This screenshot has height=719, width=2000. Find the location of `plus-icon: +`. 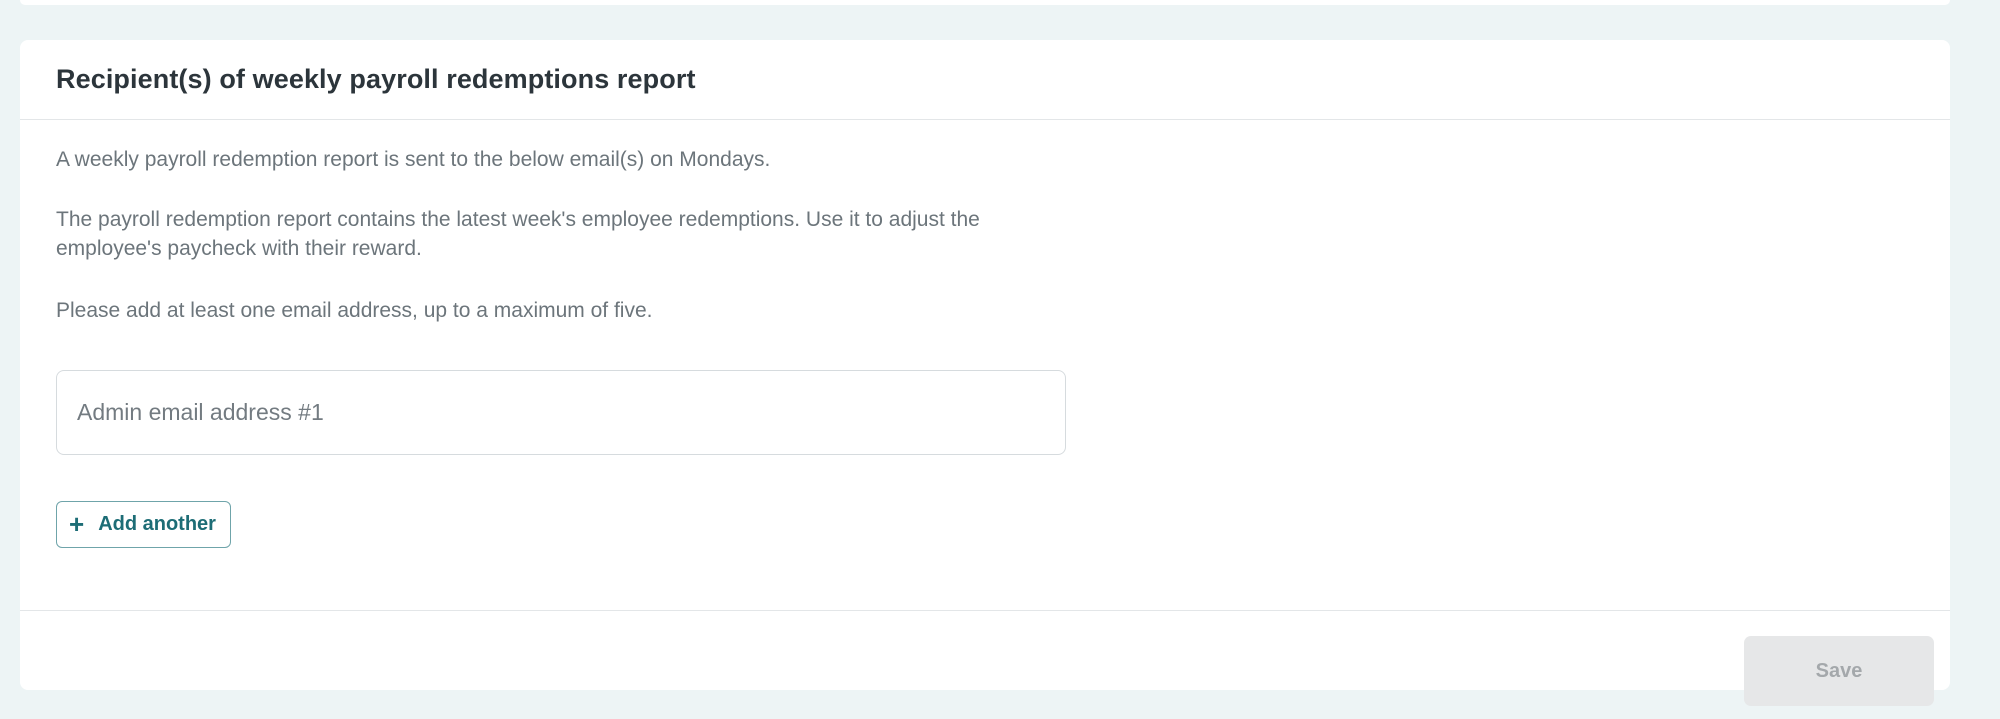

plus-icon: + is located at coordinates (77, 523).